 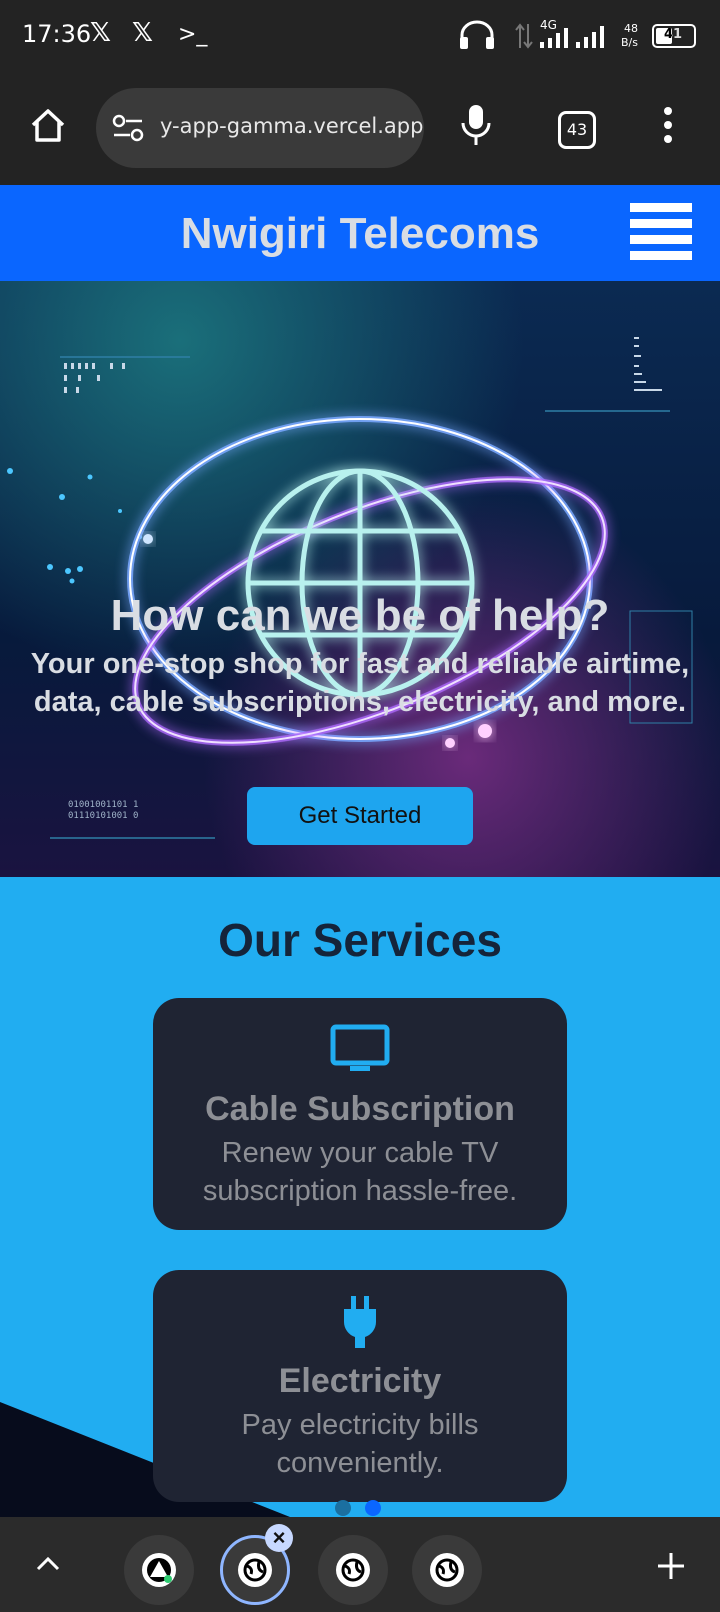 I want to click on new-tab-icon, so click(x=671, y=1566).